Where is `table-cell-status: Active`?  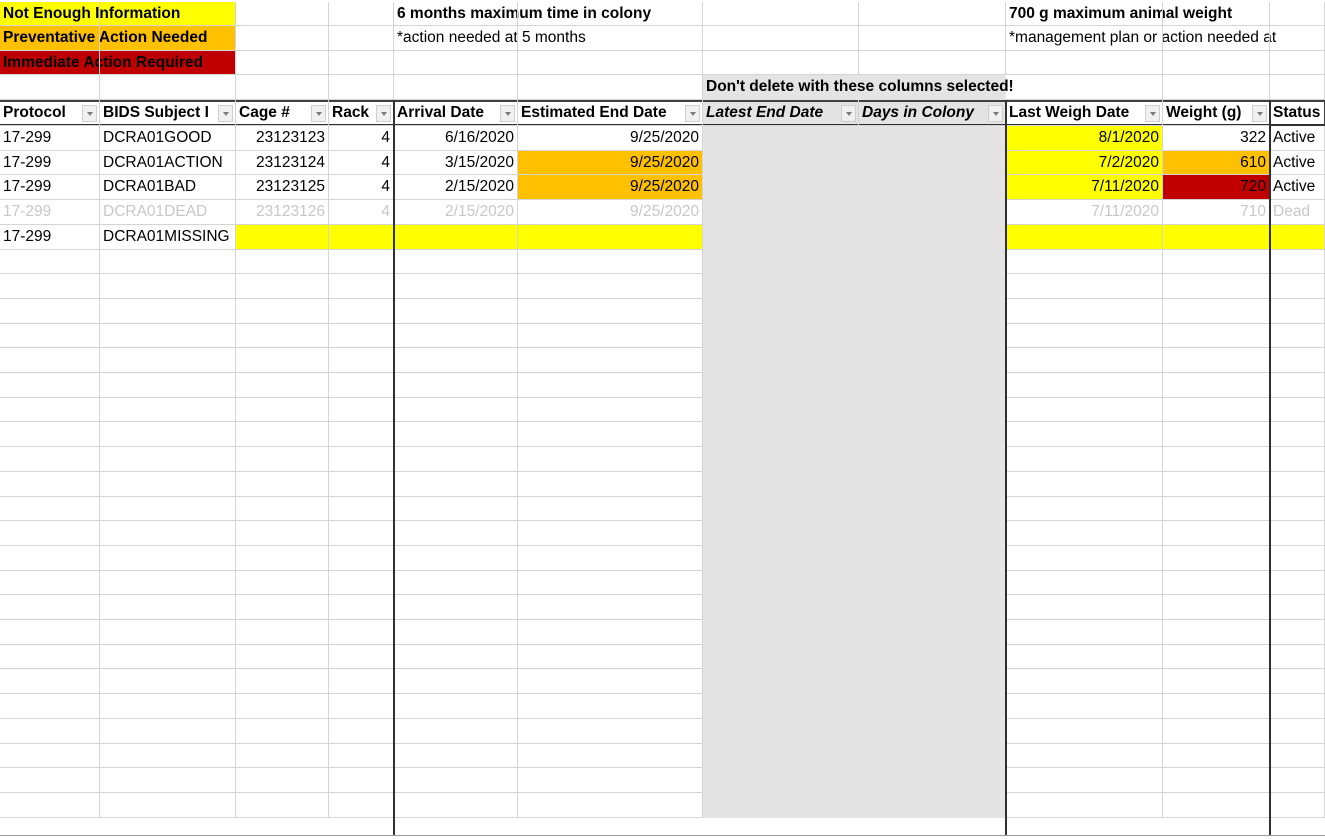
table-cell-status: Active is located at coordinates (1297, 138).